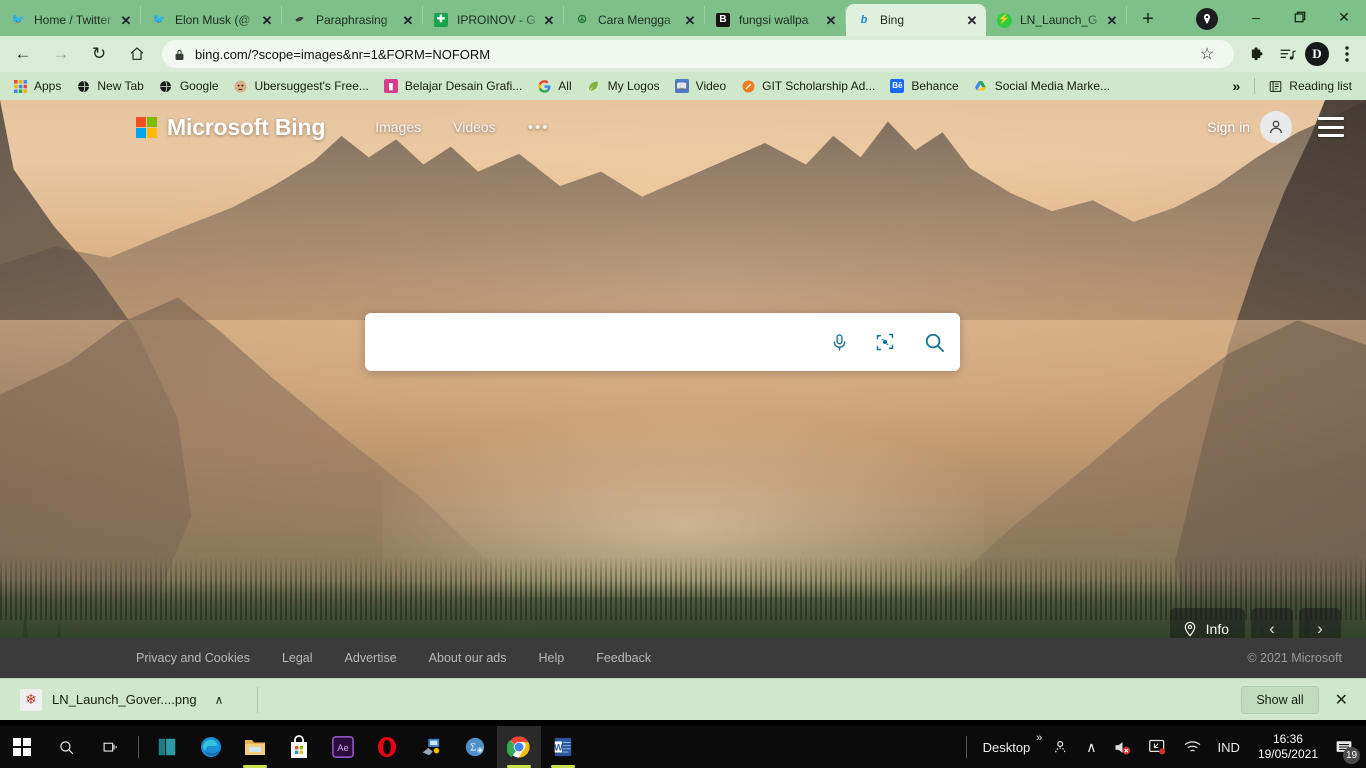 The width and height of the screenshot is (1366, 768). I want to click on browser-tab-5: B fungsi wallpa ✕, so click(775, 20).